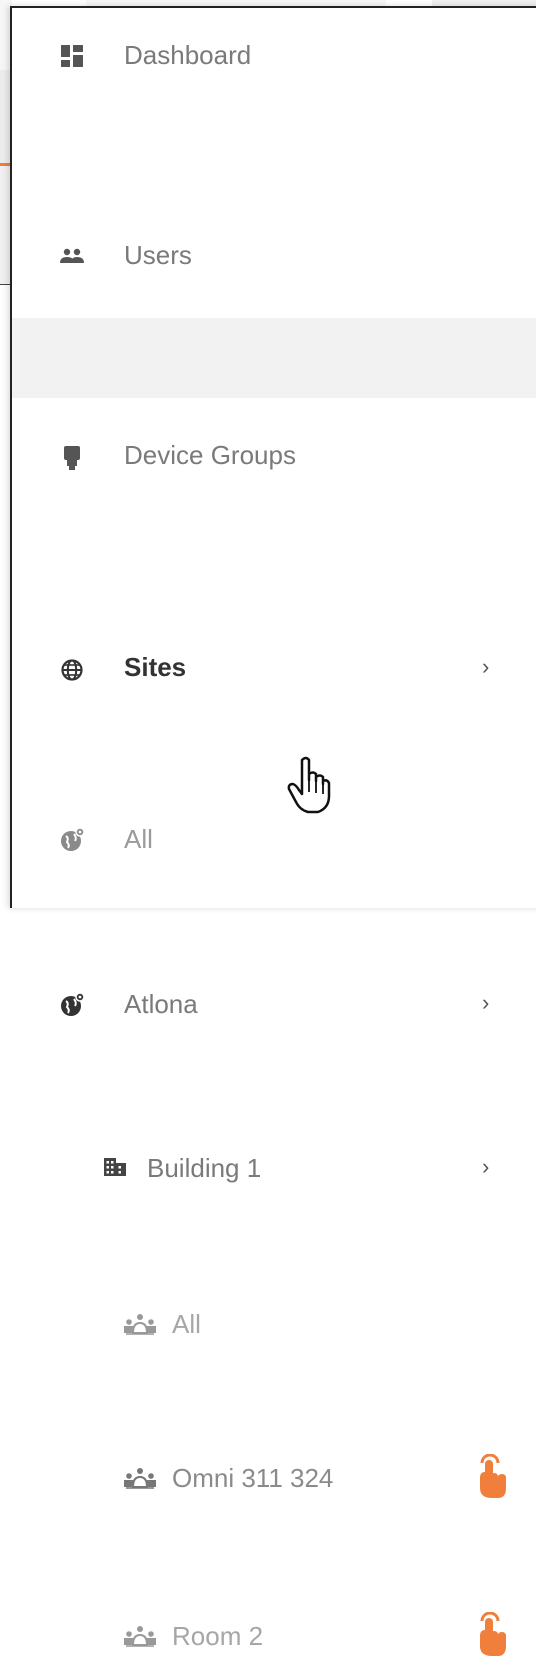  Describe the element at coordinates (274, 189) in the screenshot. I see `nav-item-users: Users` at that location.